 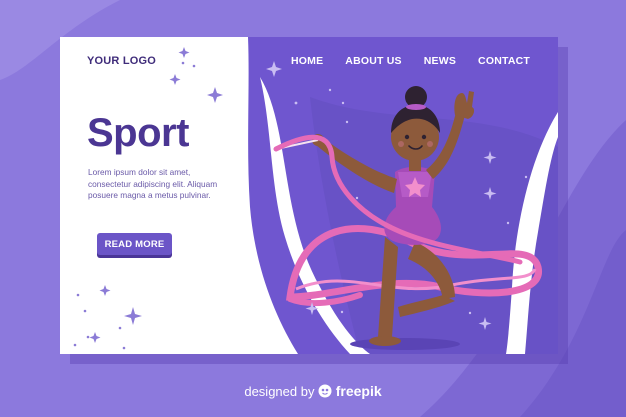 What do you see at coordinates (373, 61) in the screenshot?
I see `nav-about-us: ABOUT US` at bounding box center [373, 61].